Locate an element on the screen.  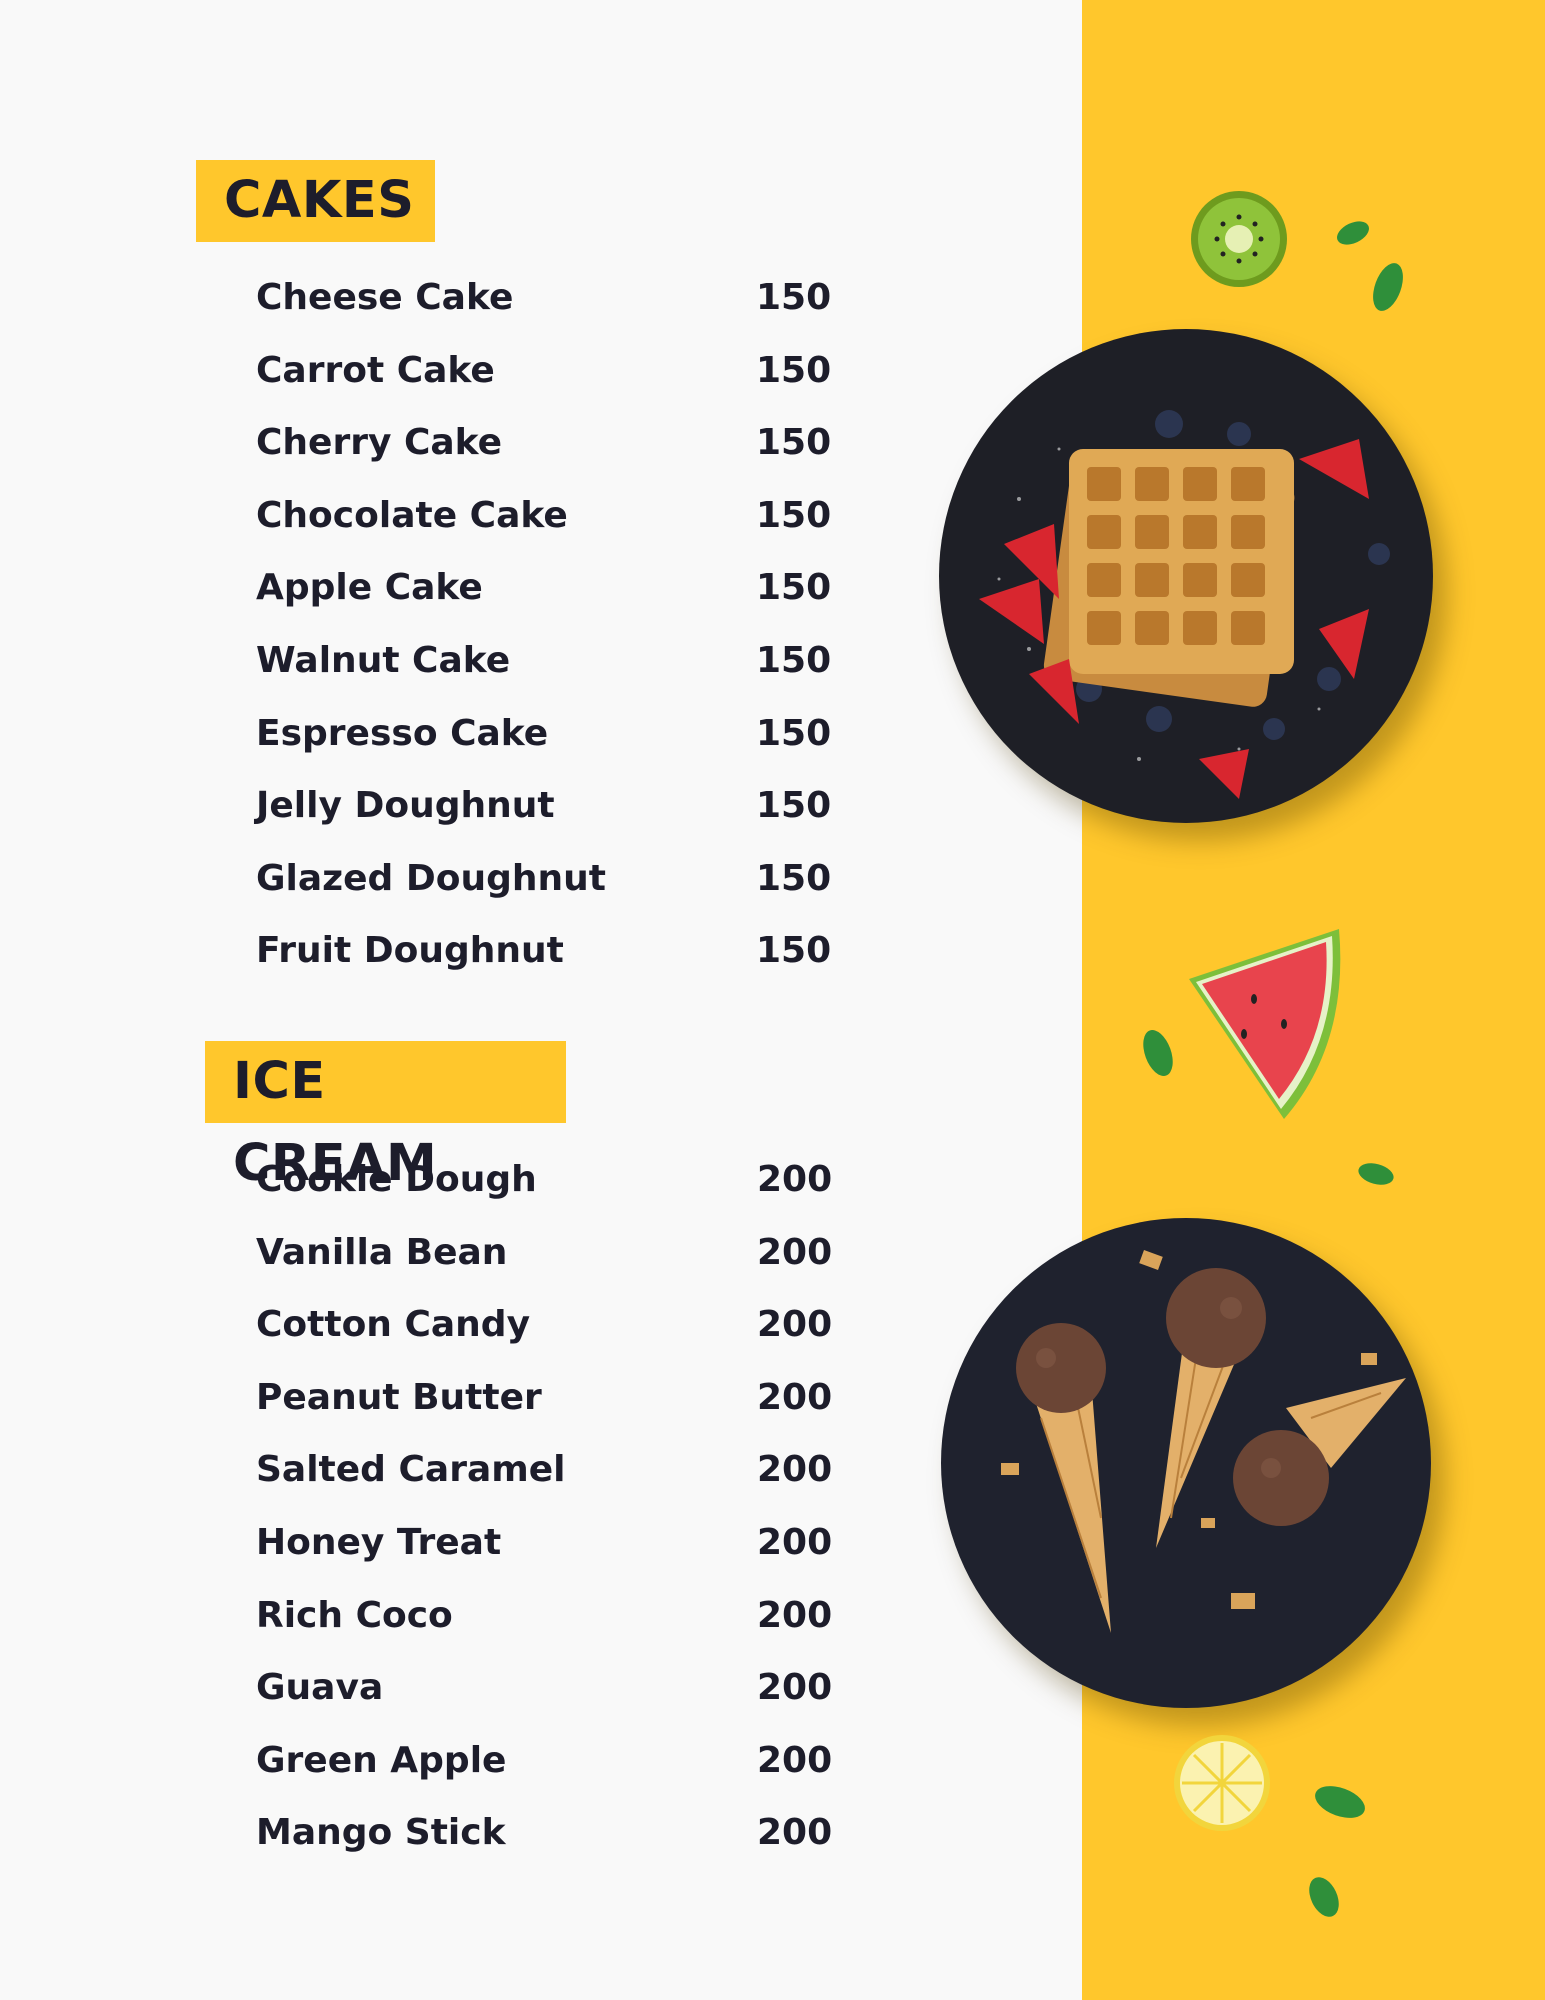
kiwi-slice-image is located at coordinates (1239, 239).